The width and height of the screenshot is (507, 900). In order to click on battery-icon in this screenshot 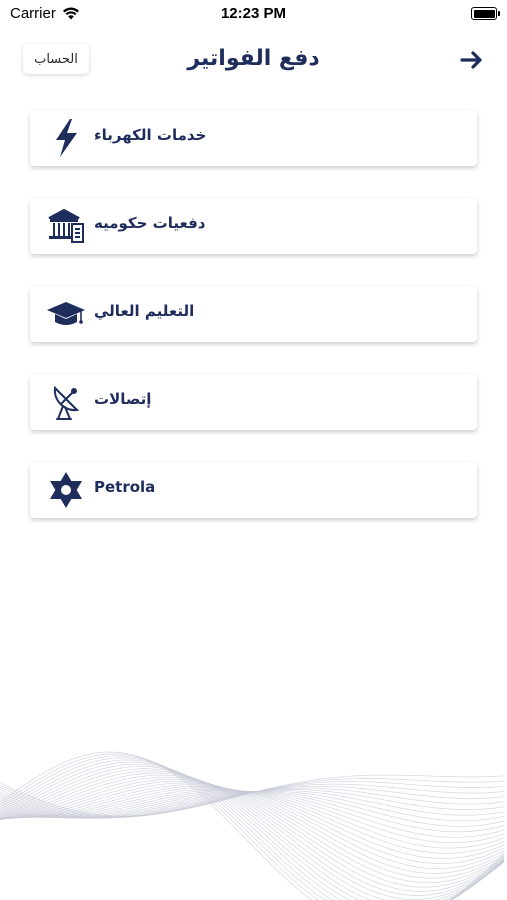, I will do `click(485, 13)`.